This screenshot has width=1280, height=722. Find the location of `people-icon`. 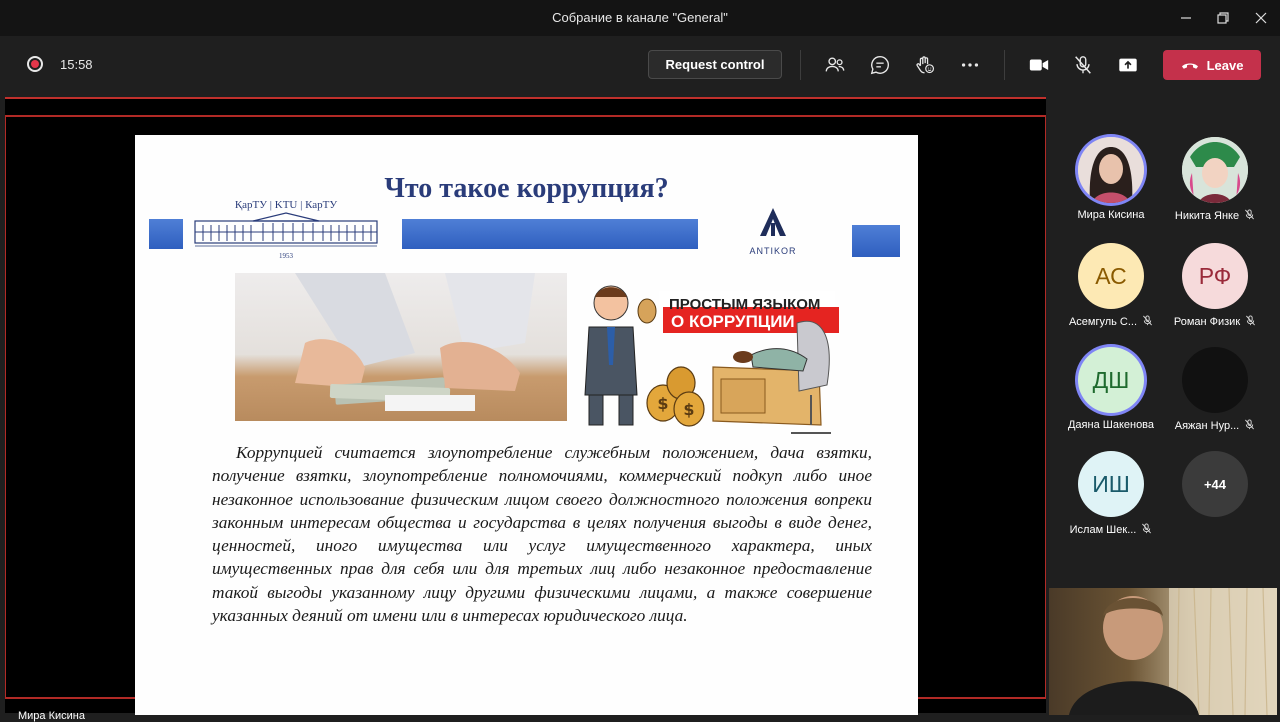

people-icon is located at coordinates (835, 64).